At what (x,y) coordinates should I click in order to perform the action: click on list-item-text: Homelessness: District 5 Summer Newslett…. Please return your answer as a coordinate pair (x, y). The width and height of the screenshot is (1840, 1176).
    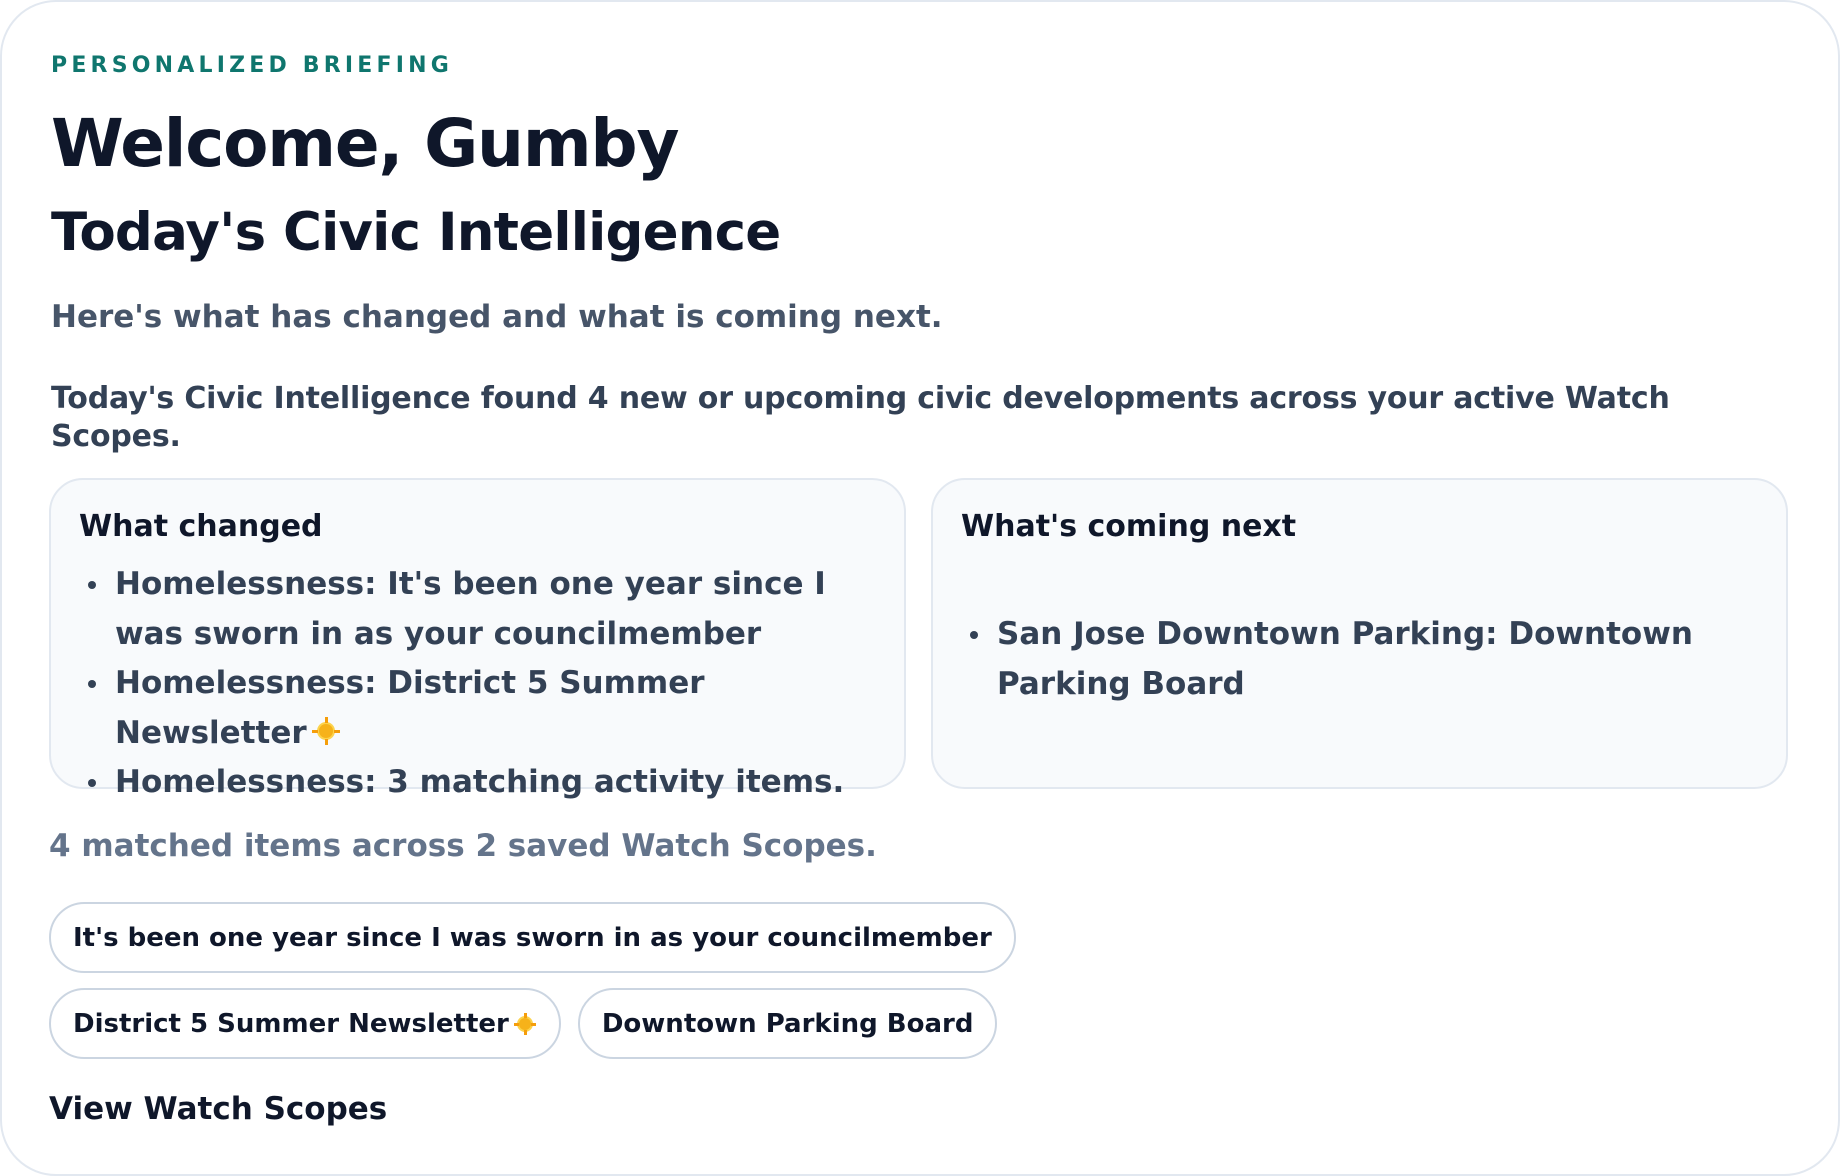
    Looking at the image, I should click on (410, 708).